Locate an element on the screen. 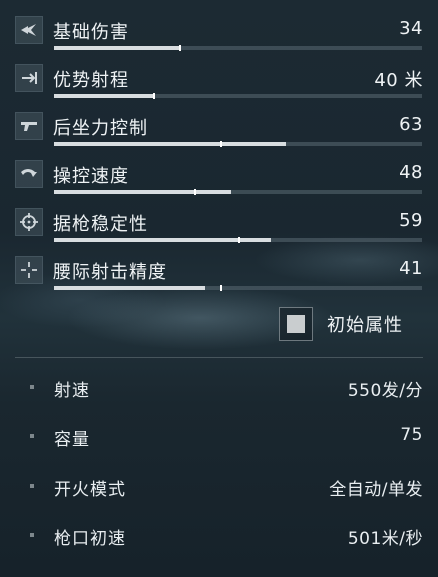 This screenshot has width=438, height=577. stat-row-recoil: 后坐力控制 63 is located at coordinates (219, 126).